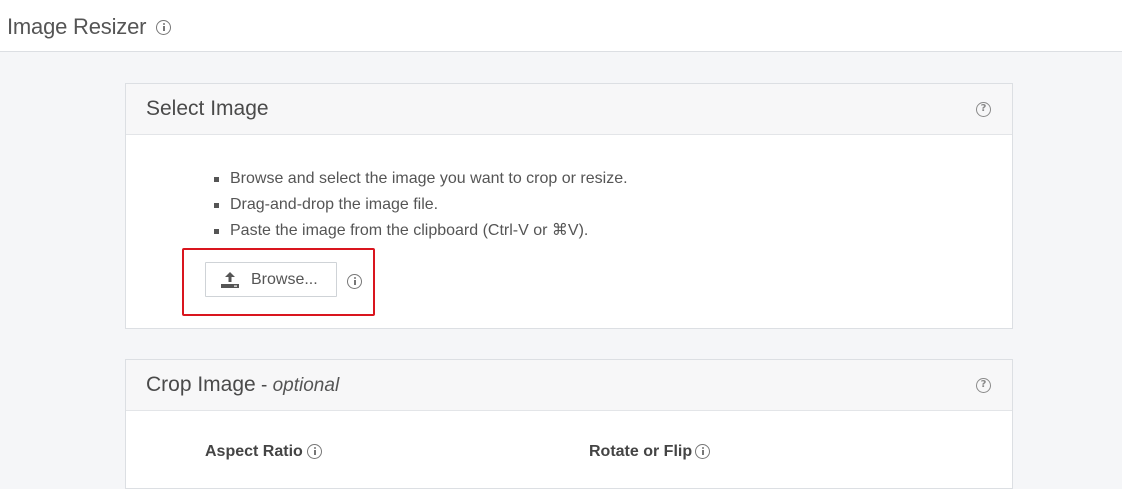 The width and height of the screenshot is (1122, 489). I want to click on panel-header: Select Image ?, so click(569, 109).